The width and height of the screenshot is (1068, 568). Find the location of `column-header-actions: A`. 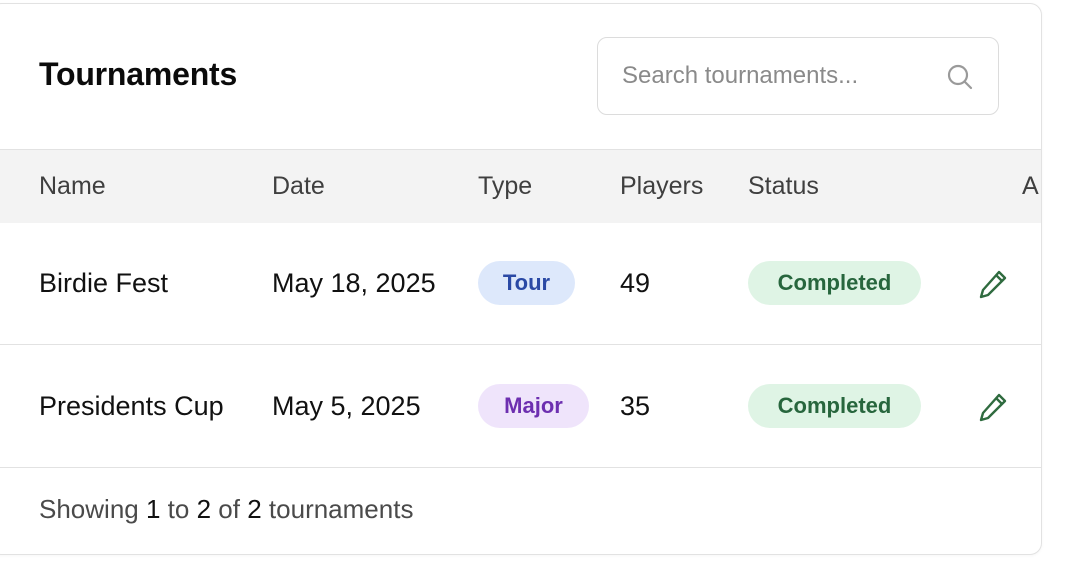

column-header-actions: A is located at coordinates (1030, 186).